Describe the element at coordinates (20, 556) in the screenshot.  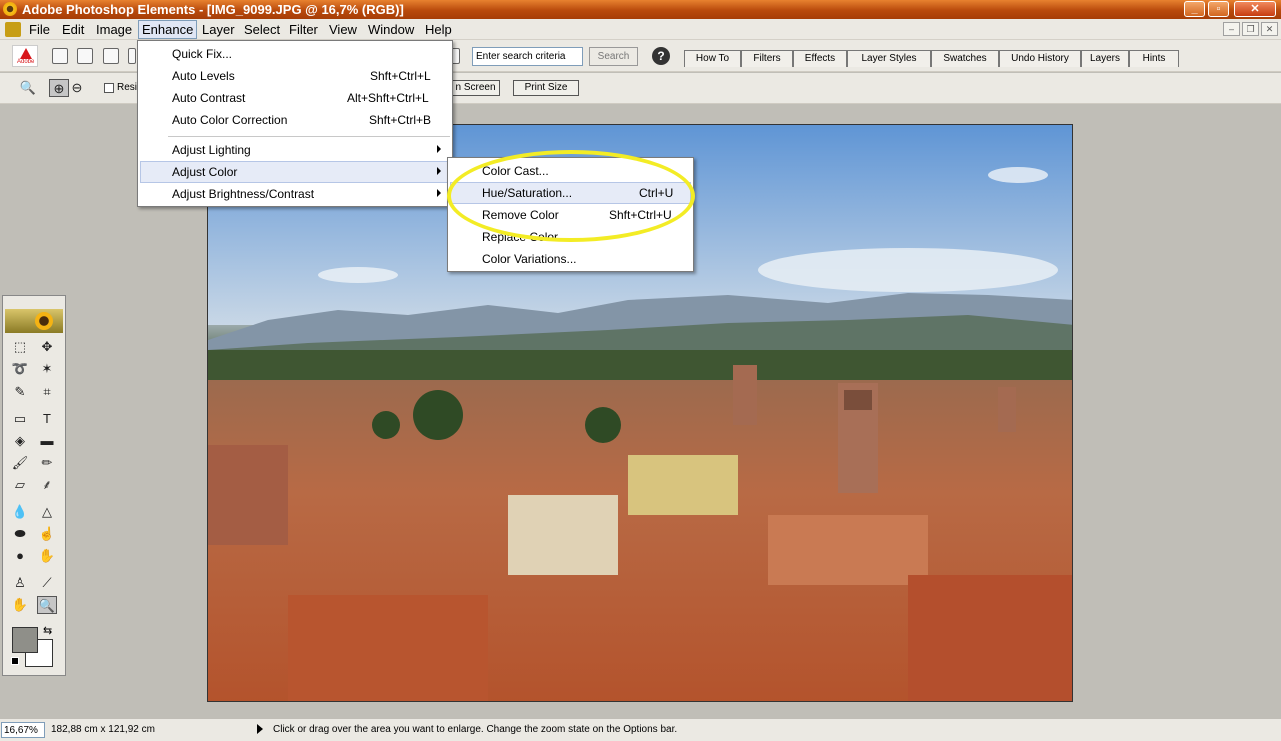
I see `dodge-tool-icon: ●` at that location.